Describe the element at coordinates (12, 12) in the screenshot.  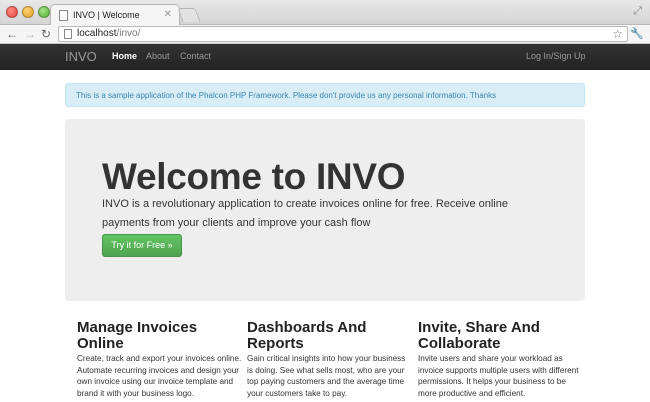
I see `window-close-button` at that location.